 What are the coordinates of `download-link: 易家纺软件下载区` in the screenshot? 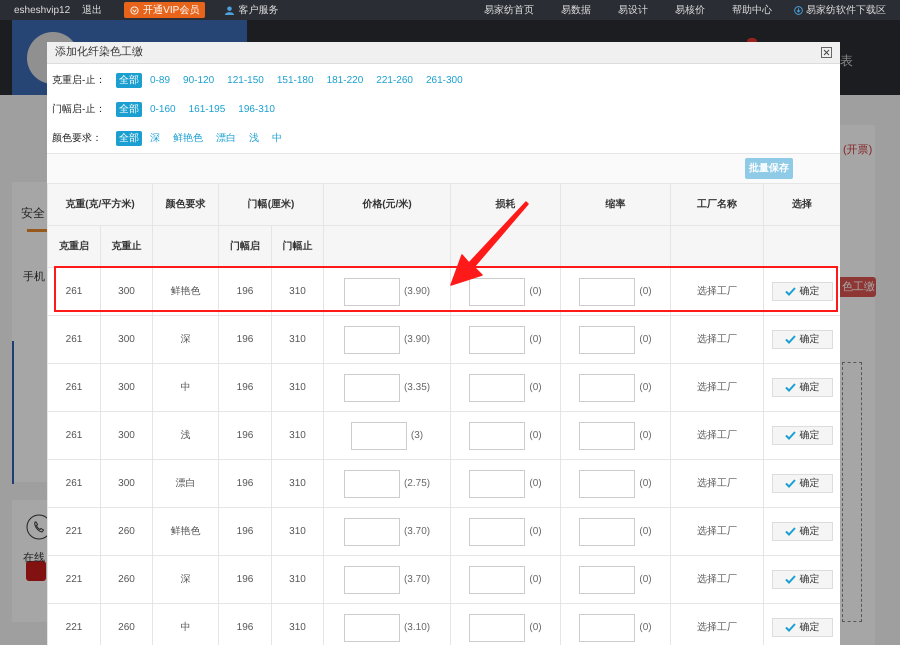 It's located at (840, 10).